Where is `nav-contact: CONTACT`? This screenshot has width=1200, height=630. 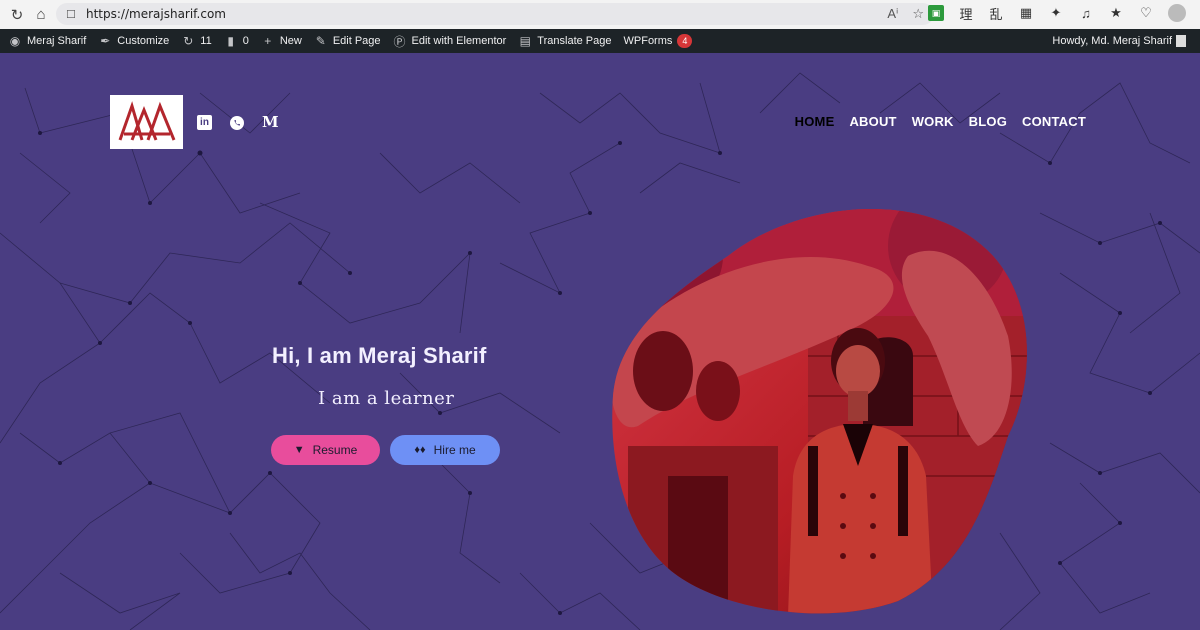 nav-contact: CONTACT is located at coordinates (1054, 121).